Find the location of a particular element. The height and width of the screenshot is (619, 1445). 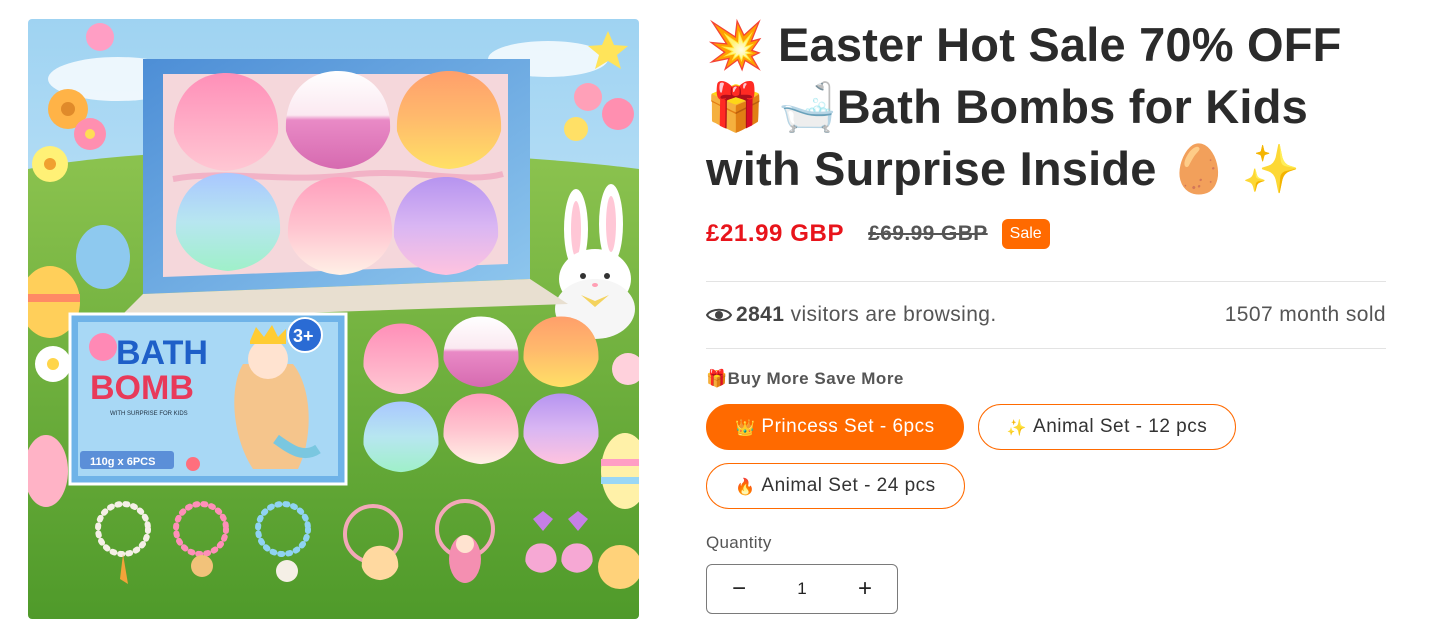

compare-at-price: £69.99 GBP is located at coordinates (928, 233).